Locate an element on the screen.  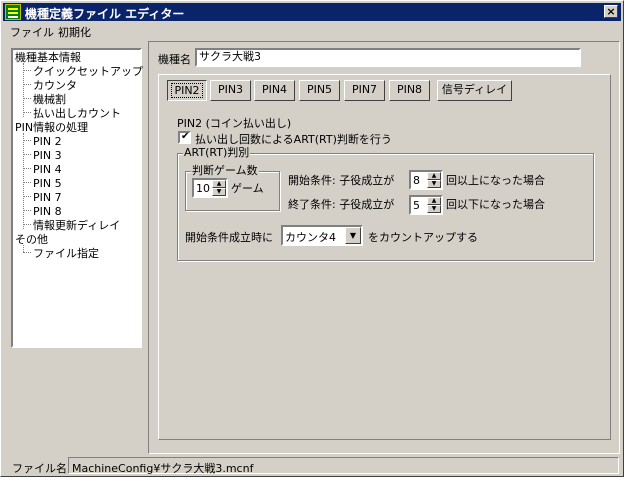
art-judgement-label: 払い出し回数によるART(RT)判断を行う is located at coordinates (293, 139).